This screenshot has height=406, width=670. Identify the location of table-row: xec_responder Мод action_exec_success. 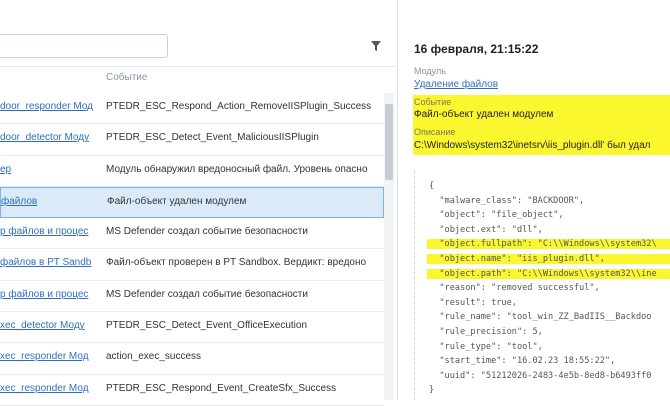
(192, 359).